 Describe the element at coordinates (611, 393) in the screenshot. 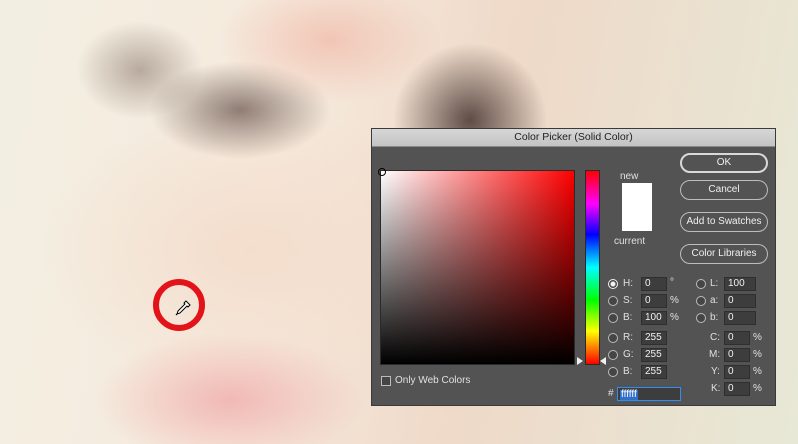

I see `hex-hash: #` at that location.